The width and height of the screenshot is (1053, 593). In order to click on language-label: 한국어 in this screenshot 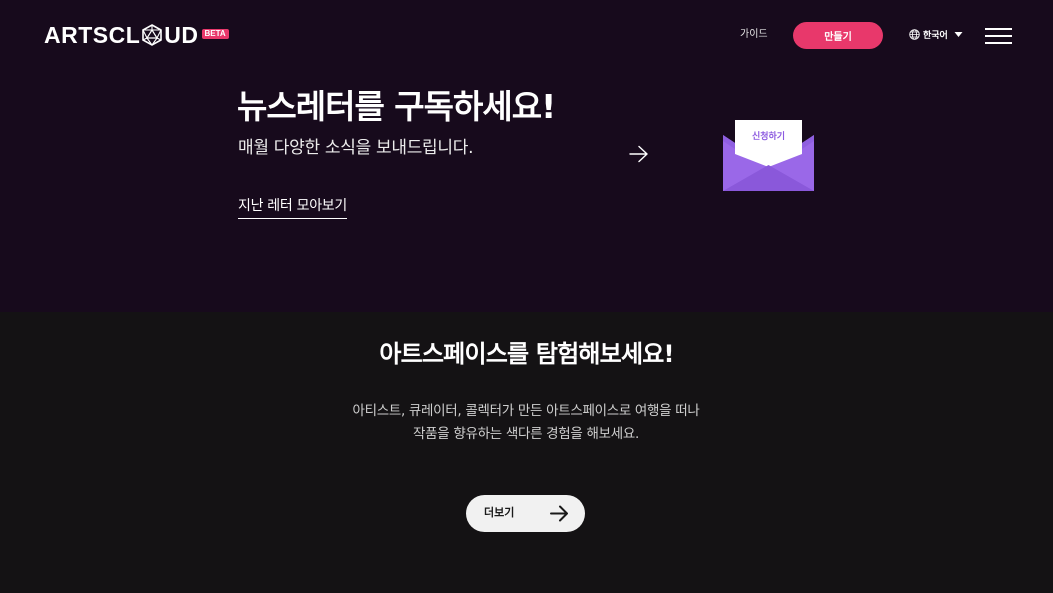, I will do `click(935, 36)`.